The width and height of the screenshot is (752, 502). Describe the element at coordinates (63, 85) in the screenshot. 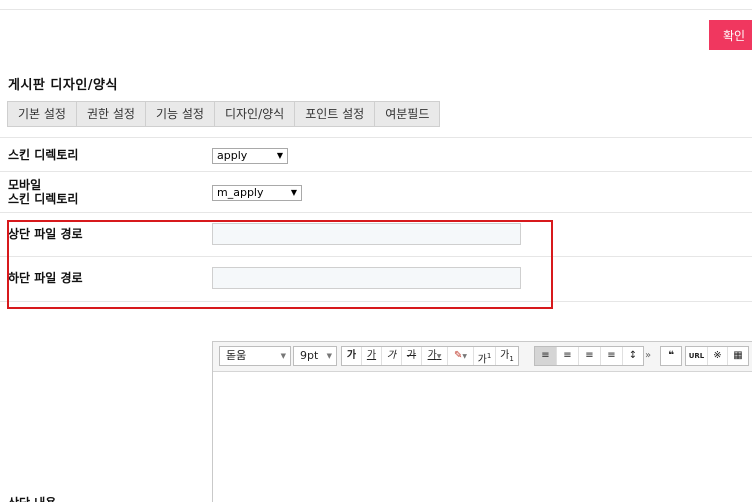

I see `section-title: 게시판 디자인/양식` at that location.